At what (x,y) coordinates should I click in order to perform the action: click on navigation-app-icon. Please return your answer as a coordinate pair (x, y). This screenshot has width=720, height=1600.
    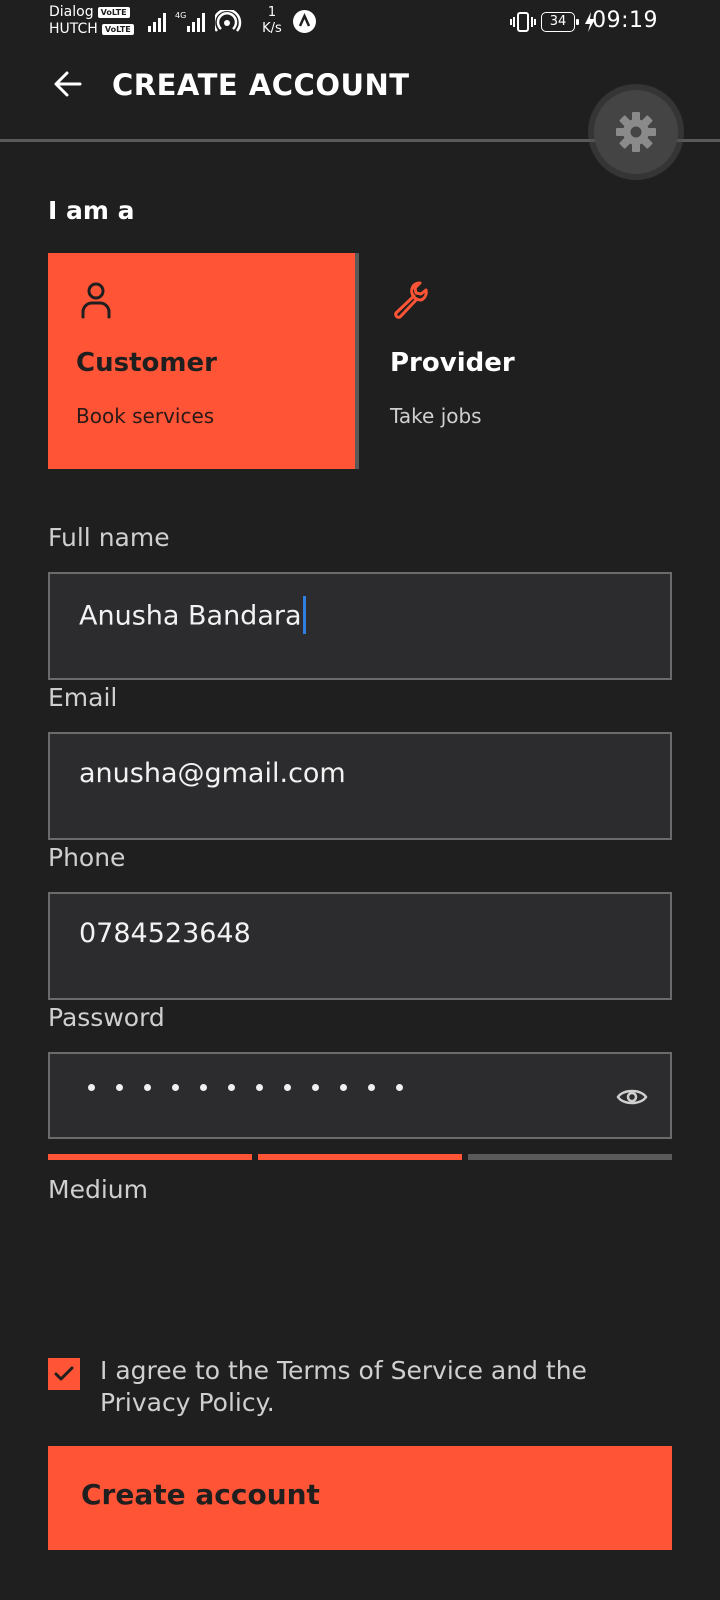
    Looking at the image, I should click on (304, 21).